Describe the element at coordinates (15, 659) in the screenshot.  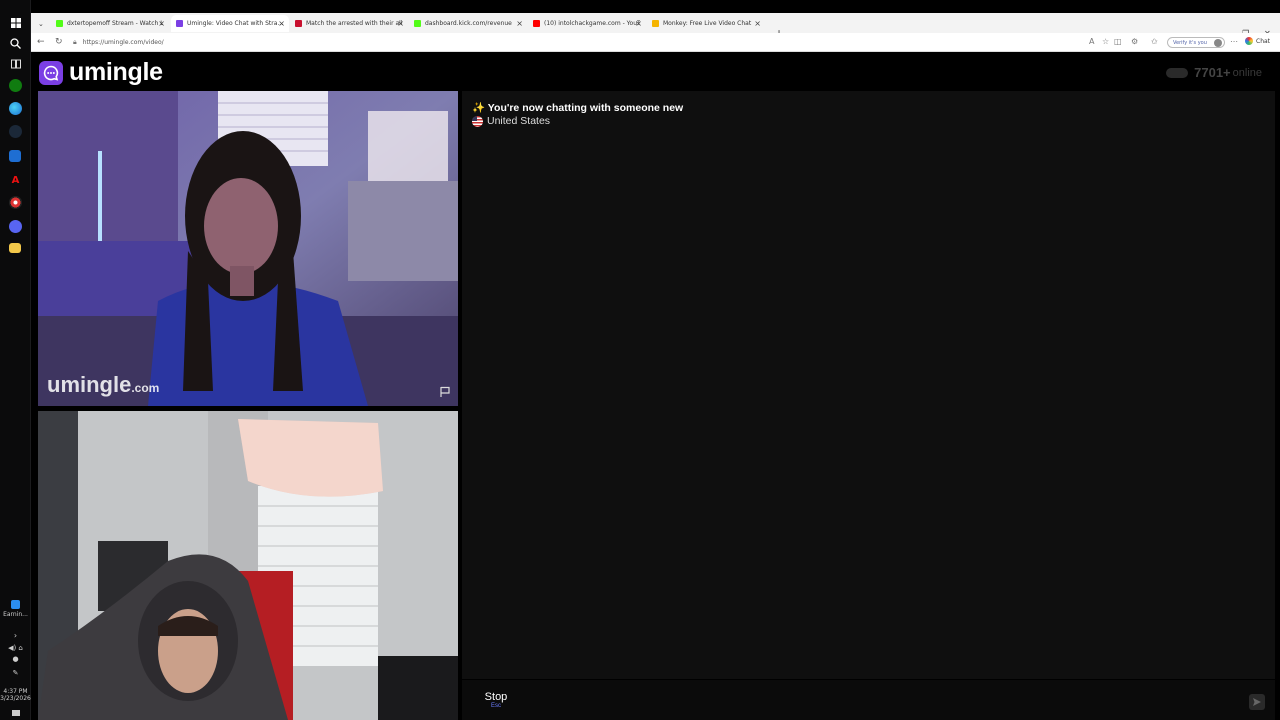
I see `microphone-icon: ●` at that location.